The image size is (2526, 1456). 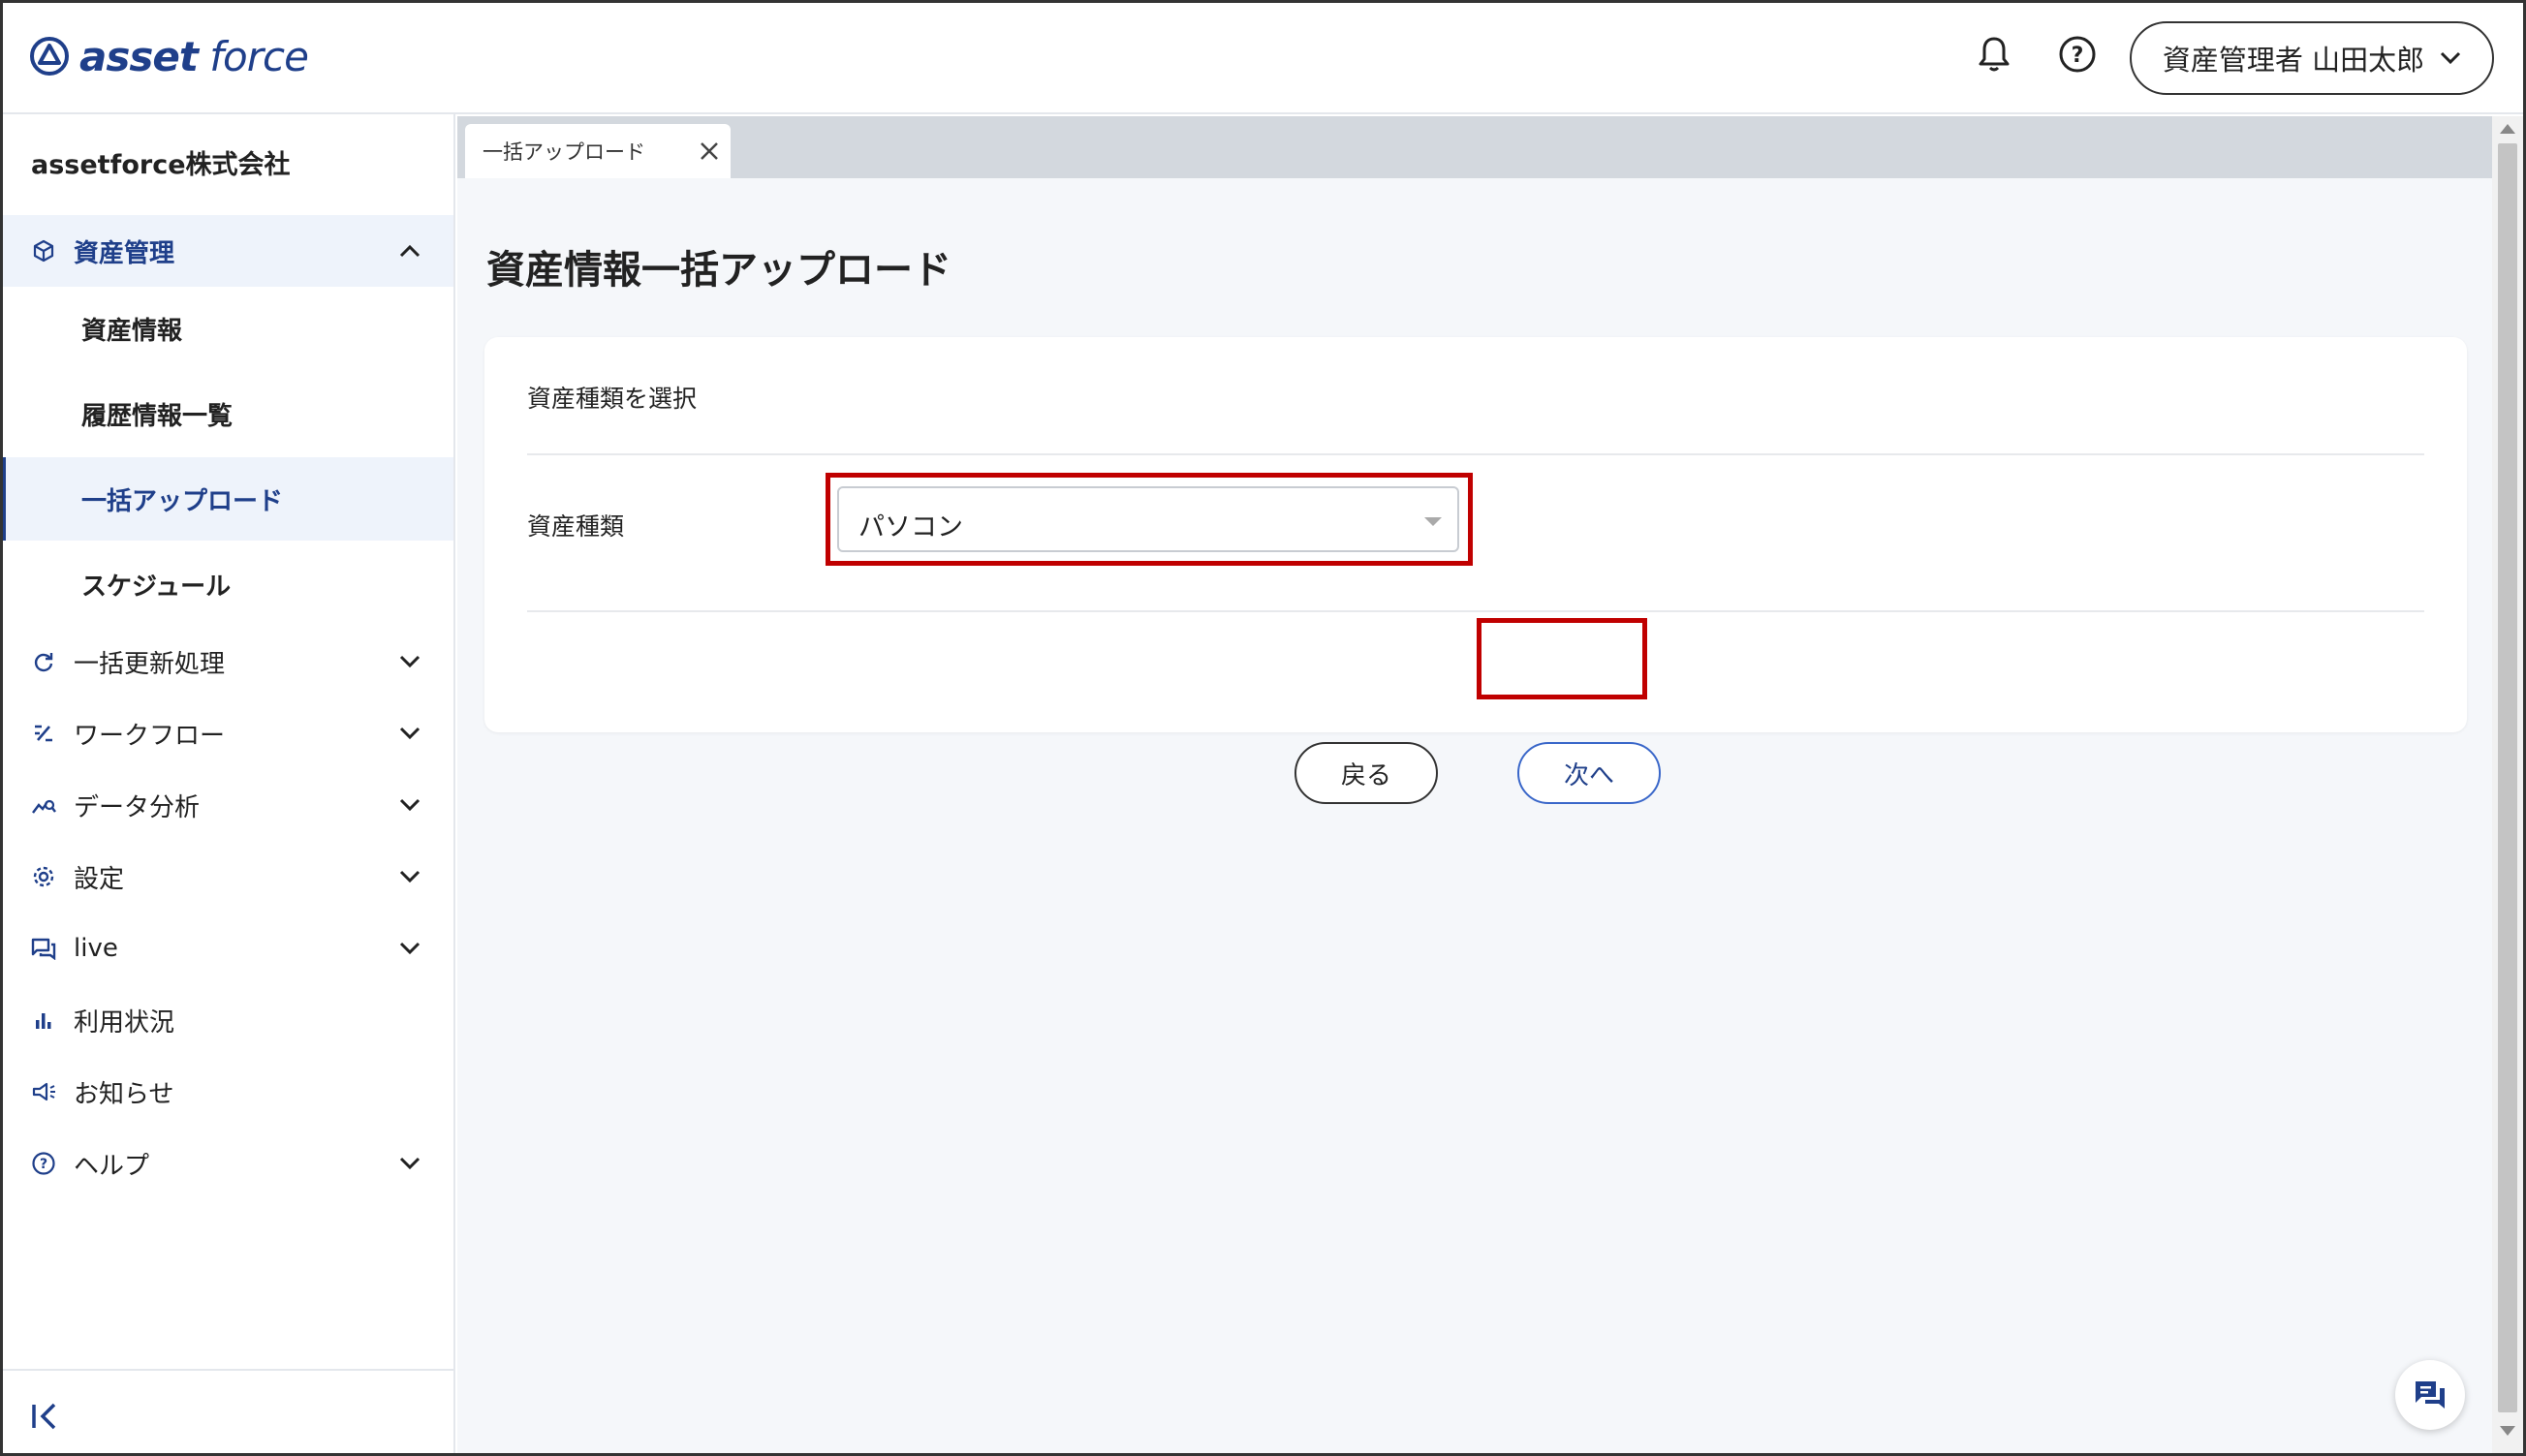 What do you see at coordinates (709, 151) in the screenshot?
I see `close-icon` at bounding box center [709, 151].